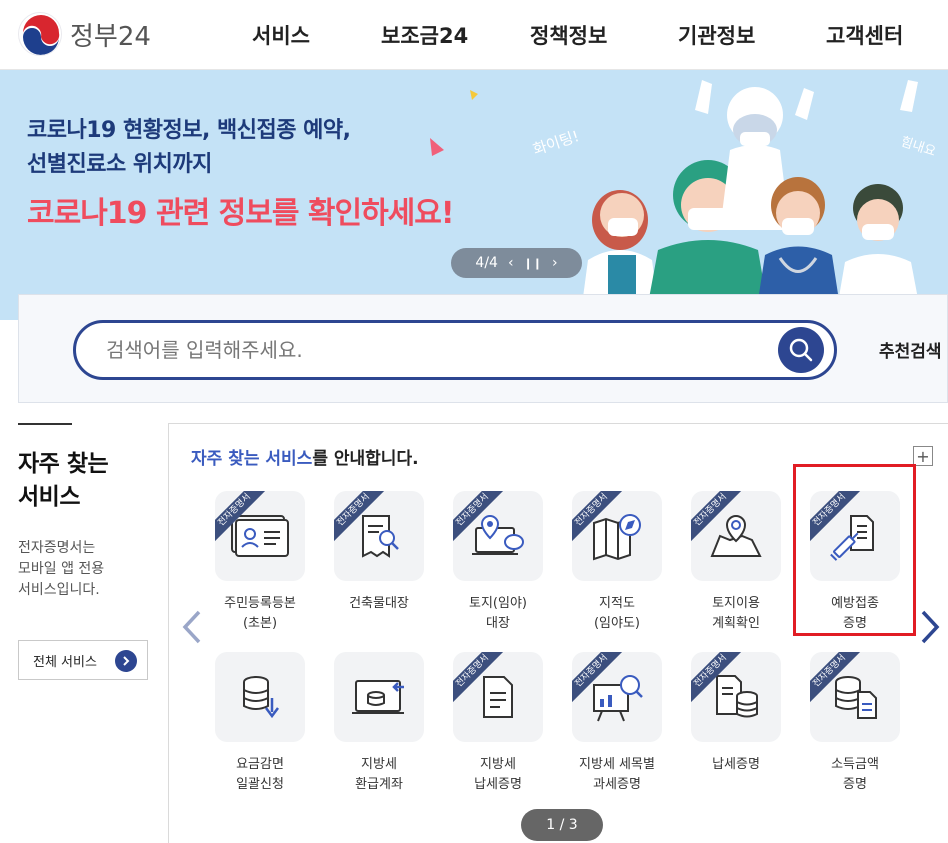 Image resolution: width=948 pixels, height=843 pixels. I want to click on income-certificate-icon, so click(856, 697).